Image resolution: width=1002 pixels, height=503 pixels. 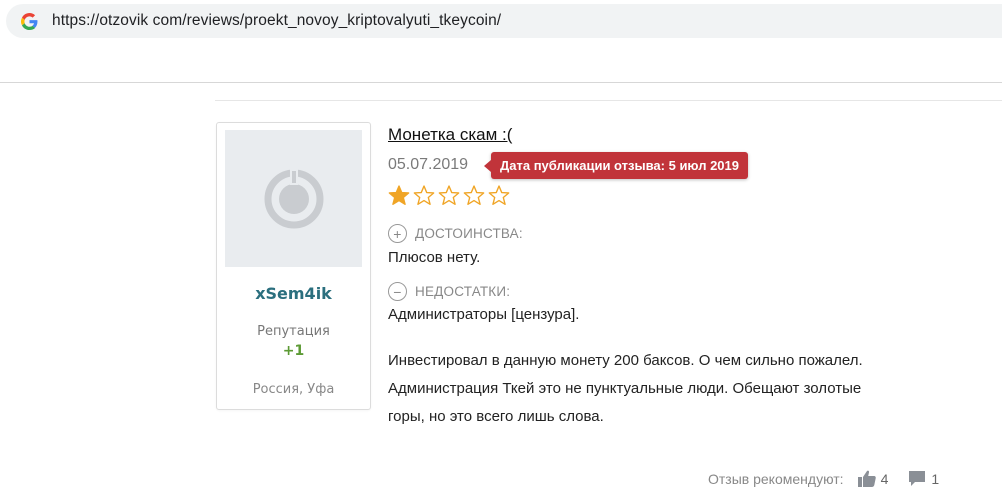 I want to click on comment-icon, so click(x=917, y=478).